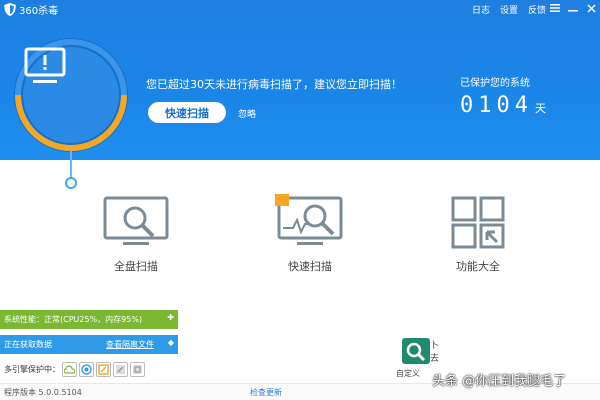 This screenshot has width=600, height=400. What do you see at coordinates (103, 369) in the screenshot?
I see `sys-repair-engine-icon` at bounding box center [103, 369].